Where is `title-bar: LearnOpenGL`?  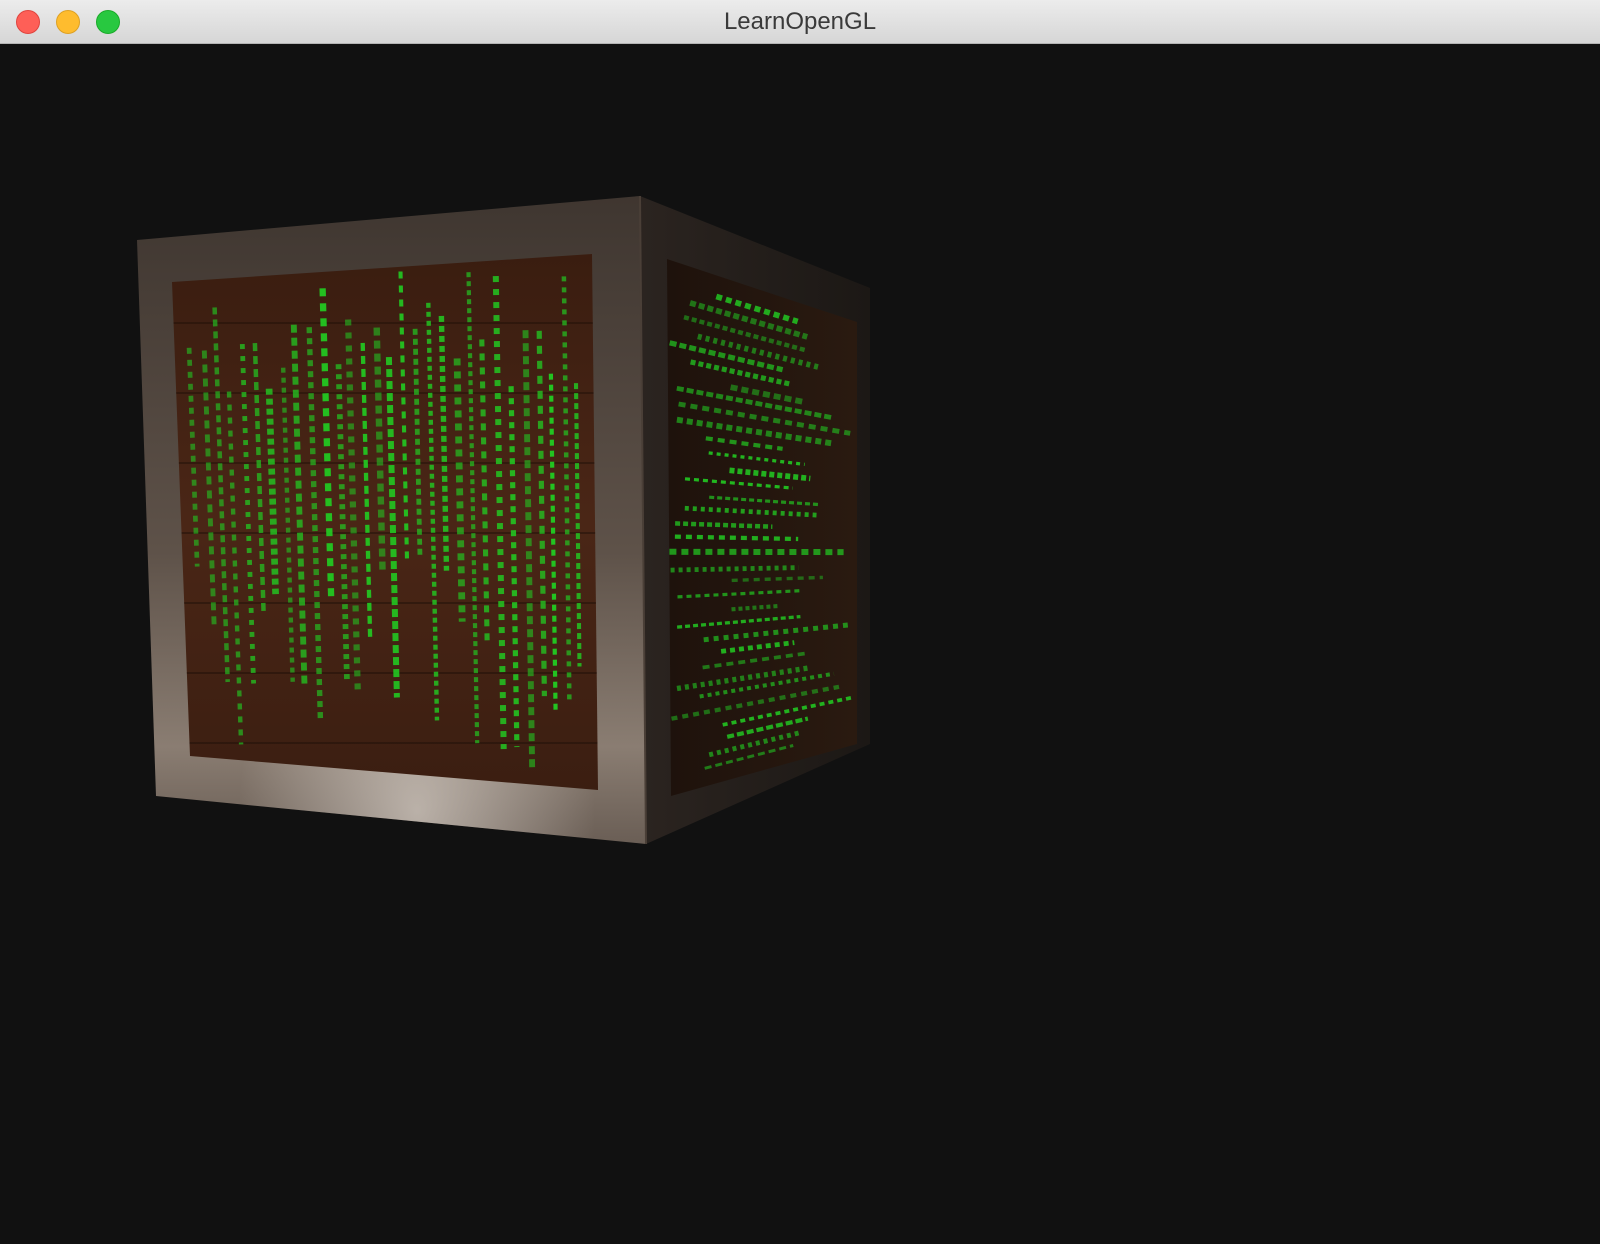 title-bar: LearnOpenGL is located at coordinates (800, 22).